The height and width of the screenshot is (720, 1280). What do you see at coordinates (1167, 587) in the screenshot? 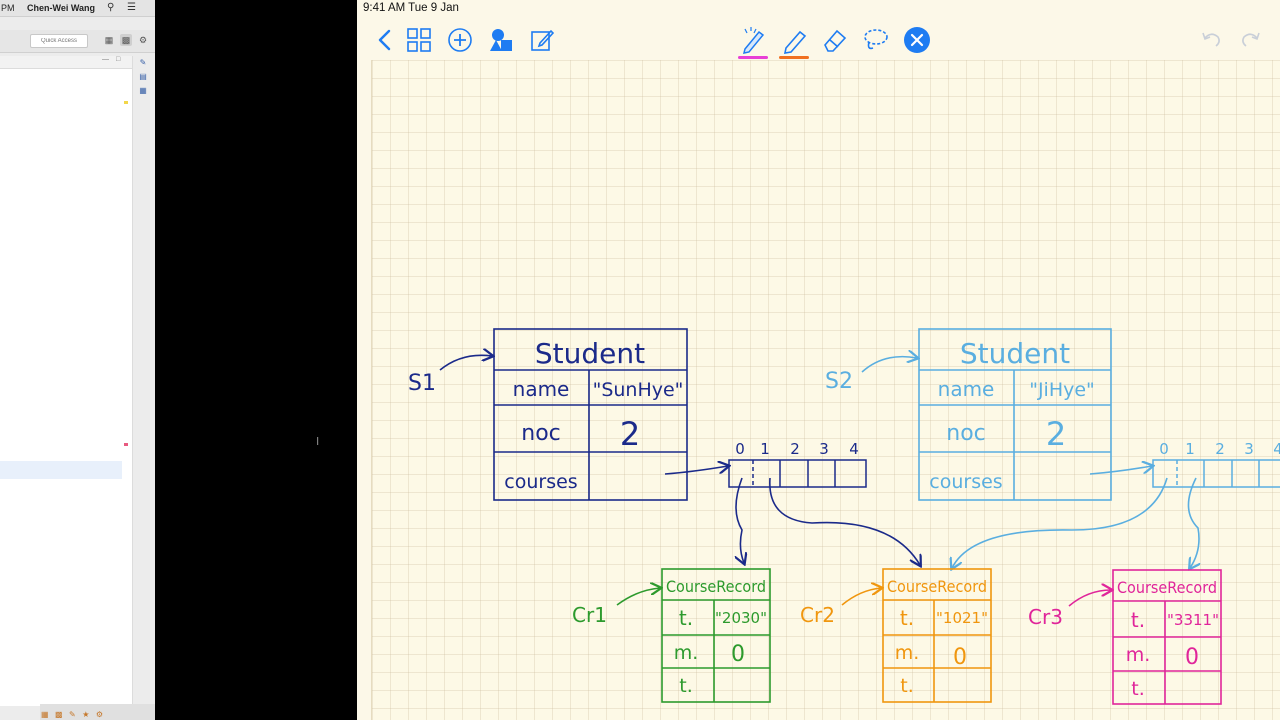
I see `cr3-title: CourseRecord` at bounding box center [1167, 587].